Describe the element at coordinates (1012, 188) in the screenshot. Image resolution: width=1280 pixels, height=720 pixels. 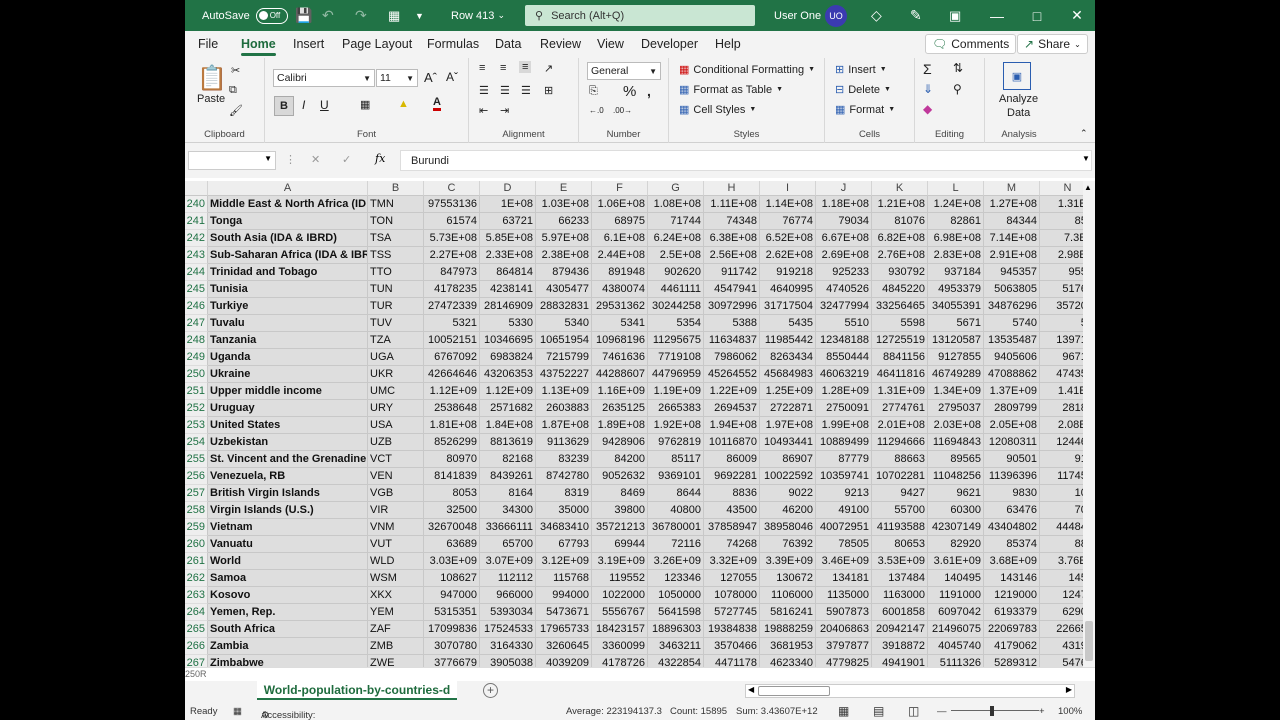
I see `column-header: M` at that location.